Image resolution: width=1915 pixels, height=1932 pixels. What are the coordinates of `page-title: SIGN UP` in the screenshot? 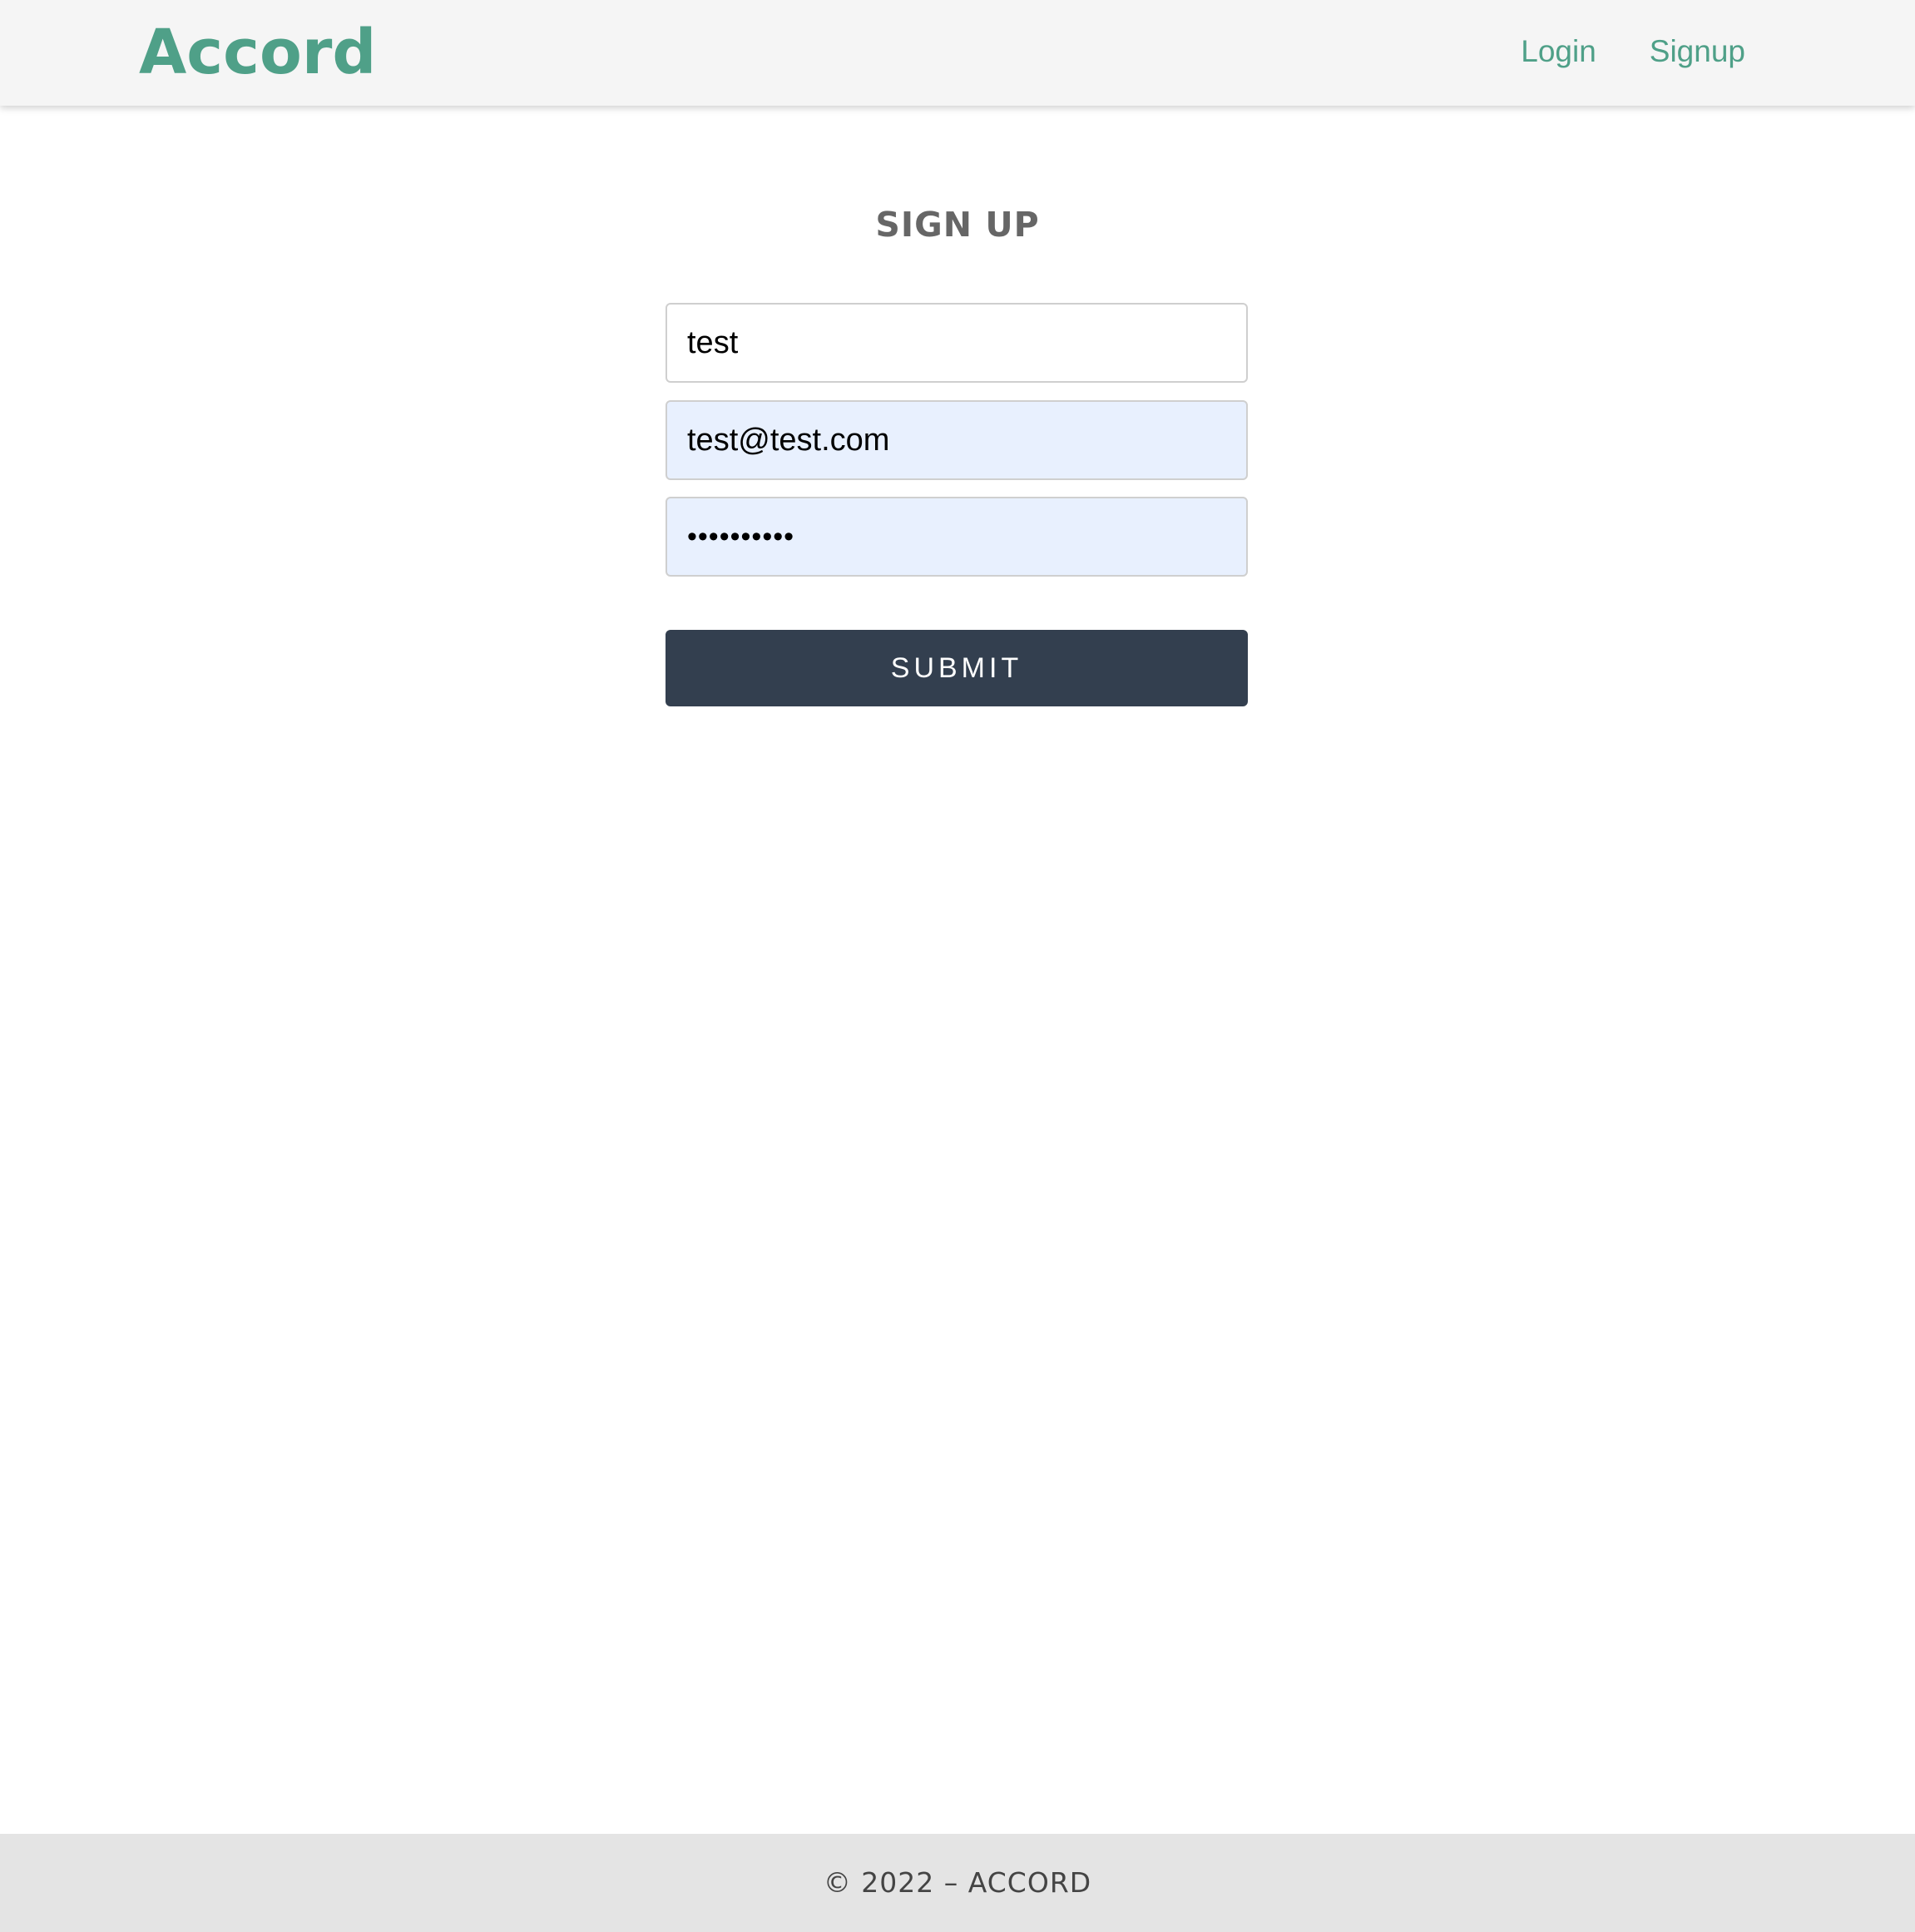 It's located at (957, 225).